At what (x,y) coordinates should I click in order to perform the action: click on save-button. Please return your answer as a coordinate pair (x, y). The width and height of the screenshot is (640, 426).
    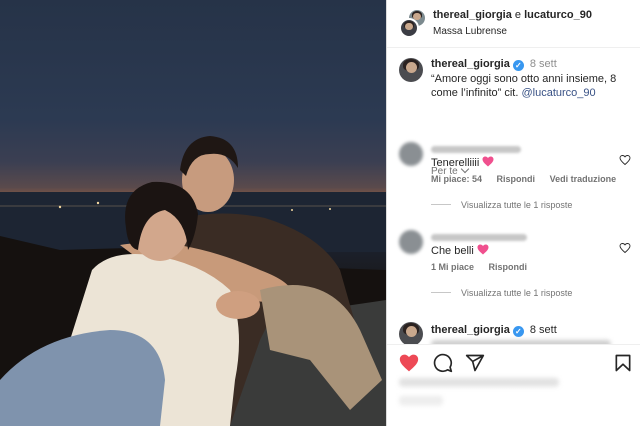
    Looking at the image, I should click on (623, 363).